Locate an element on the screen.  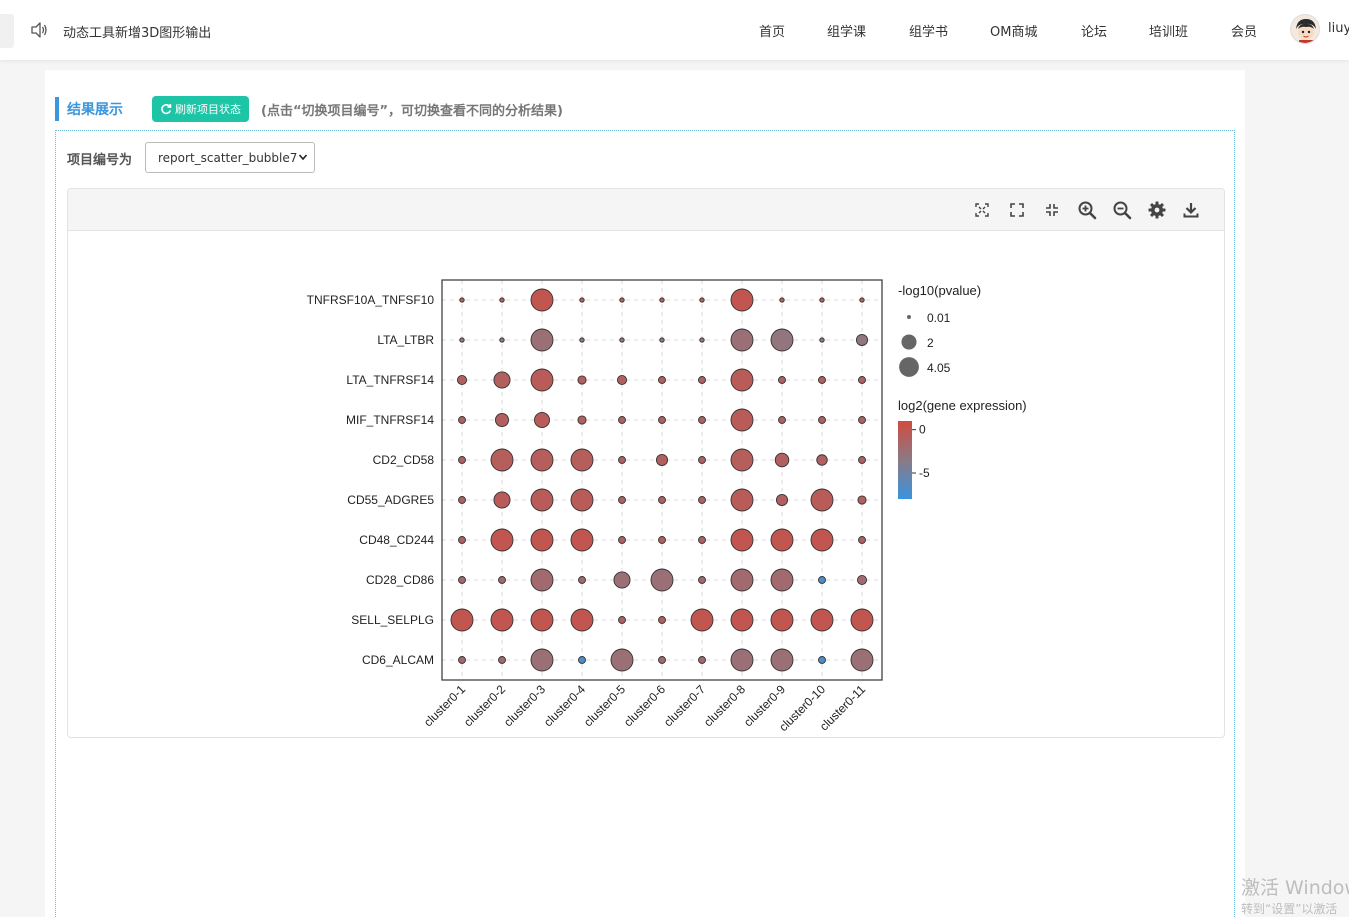
size-legend-label-3: 4.05 is located at coordinates (939, 368).